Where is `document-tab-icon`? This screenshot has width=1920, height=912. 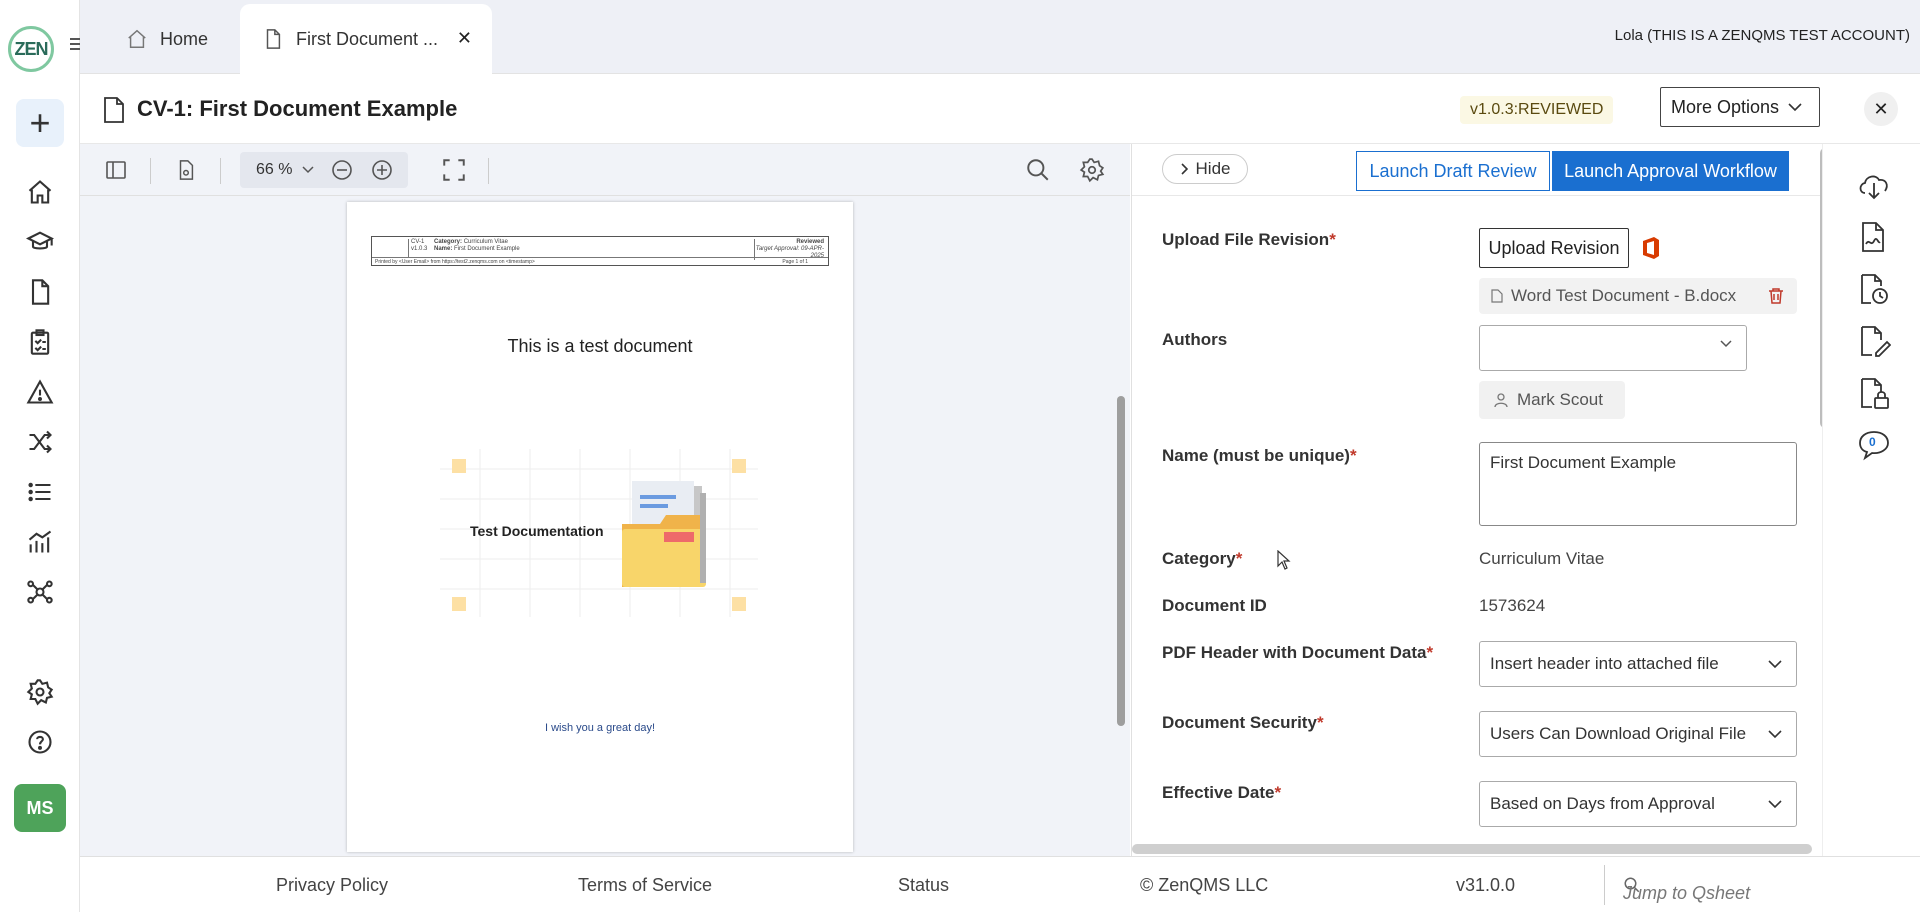 document-tab-icon is located at coordinates (273, 39).